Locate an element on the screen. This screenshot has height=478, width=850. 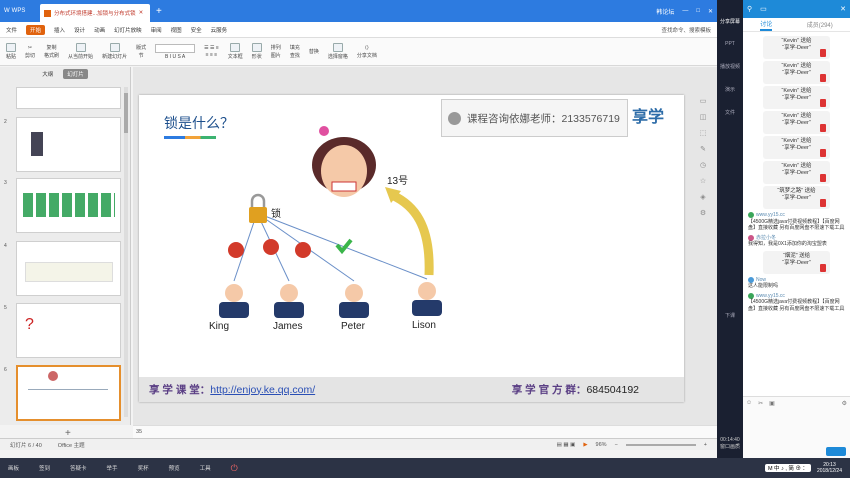
ppt-button: PPT is located at coordinates (730, 44).